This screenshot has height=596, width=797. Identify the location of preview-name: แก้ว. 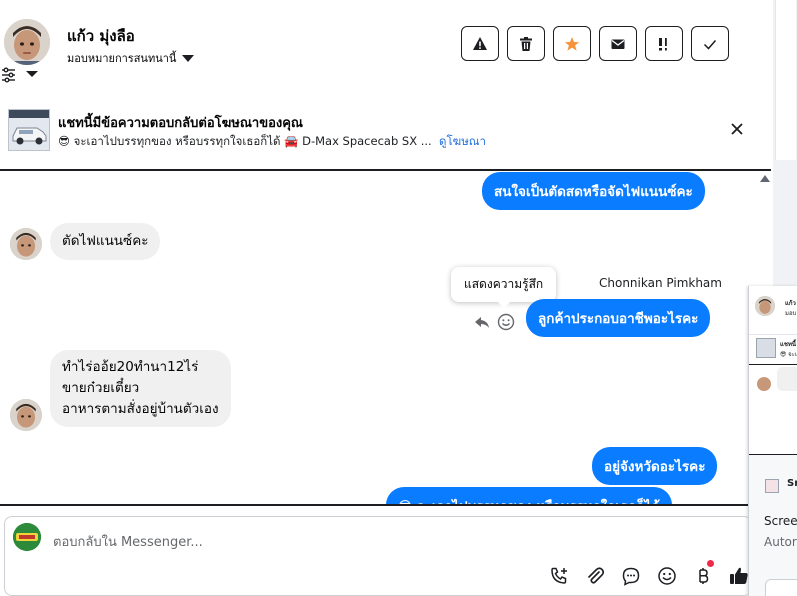
(790, 303).